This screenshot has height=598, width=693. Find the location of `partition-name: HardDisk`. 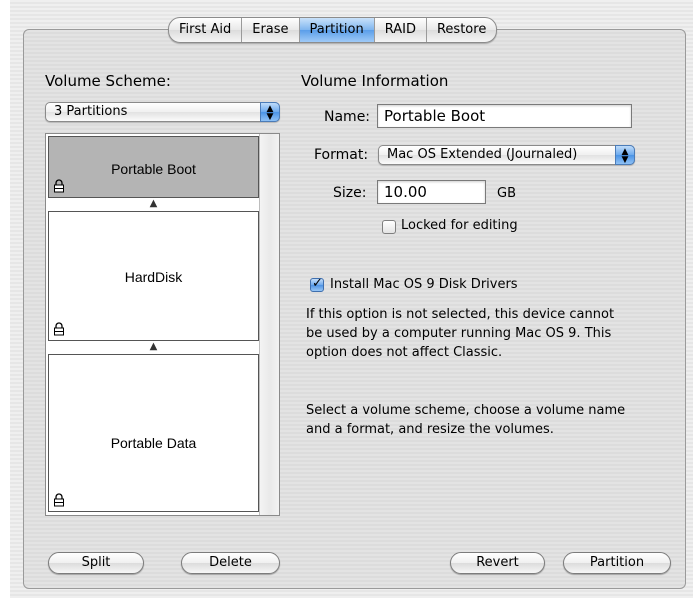

partition-name: HardDisk is located at coordinates (153, 277).